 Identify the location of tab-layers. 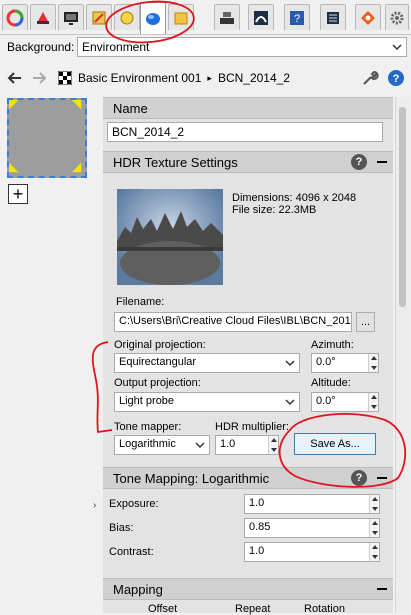
(333, 17).